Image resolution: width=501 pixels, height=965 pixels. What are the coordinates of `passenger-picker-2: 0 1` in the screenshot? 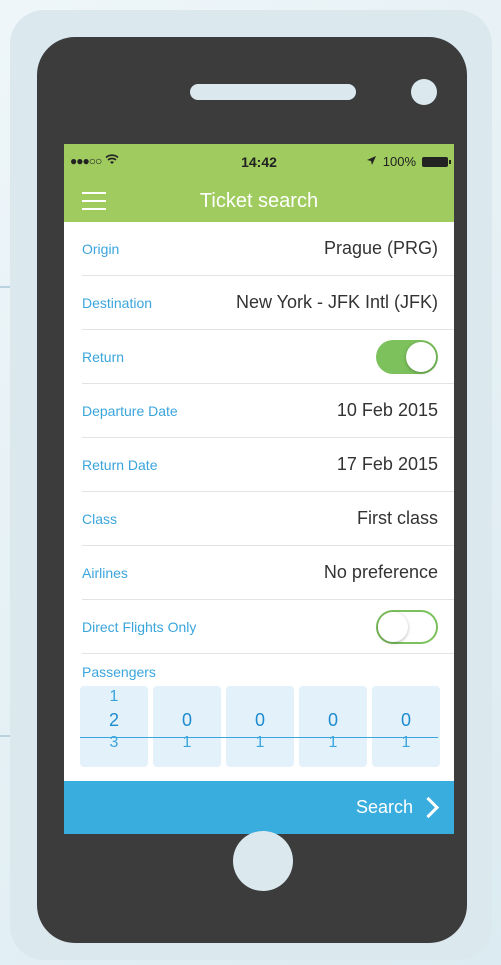 It's located at (187, 726).